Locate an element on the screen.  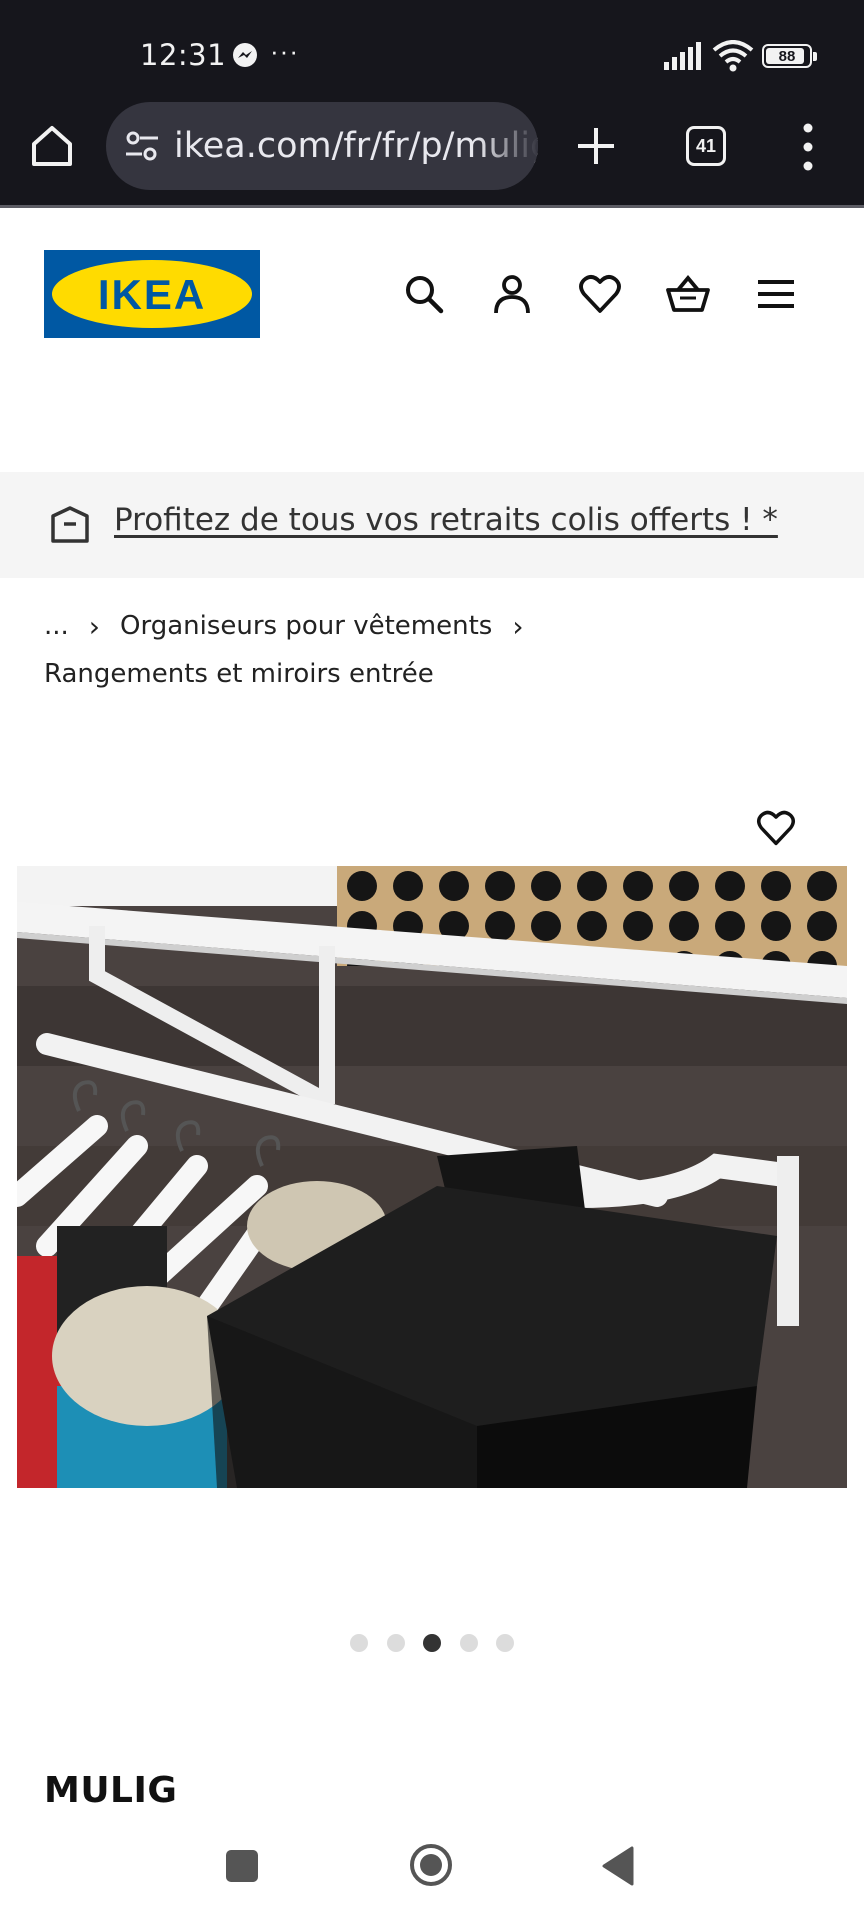
hamburger-menu-icon is located at coordinates (776, 294).